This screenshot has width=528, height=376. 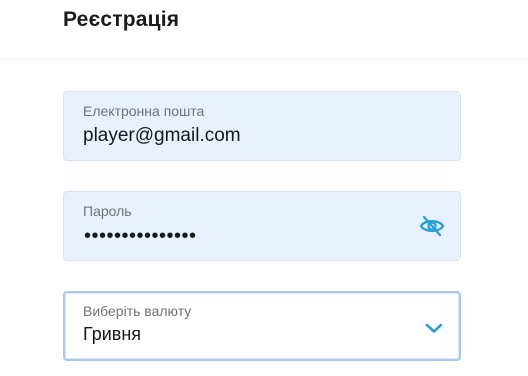 What do you see at coordinates (144, 111) in the screenshot?
I see `email-field-label: Електронна пошта` at bounding box center [144, 111].